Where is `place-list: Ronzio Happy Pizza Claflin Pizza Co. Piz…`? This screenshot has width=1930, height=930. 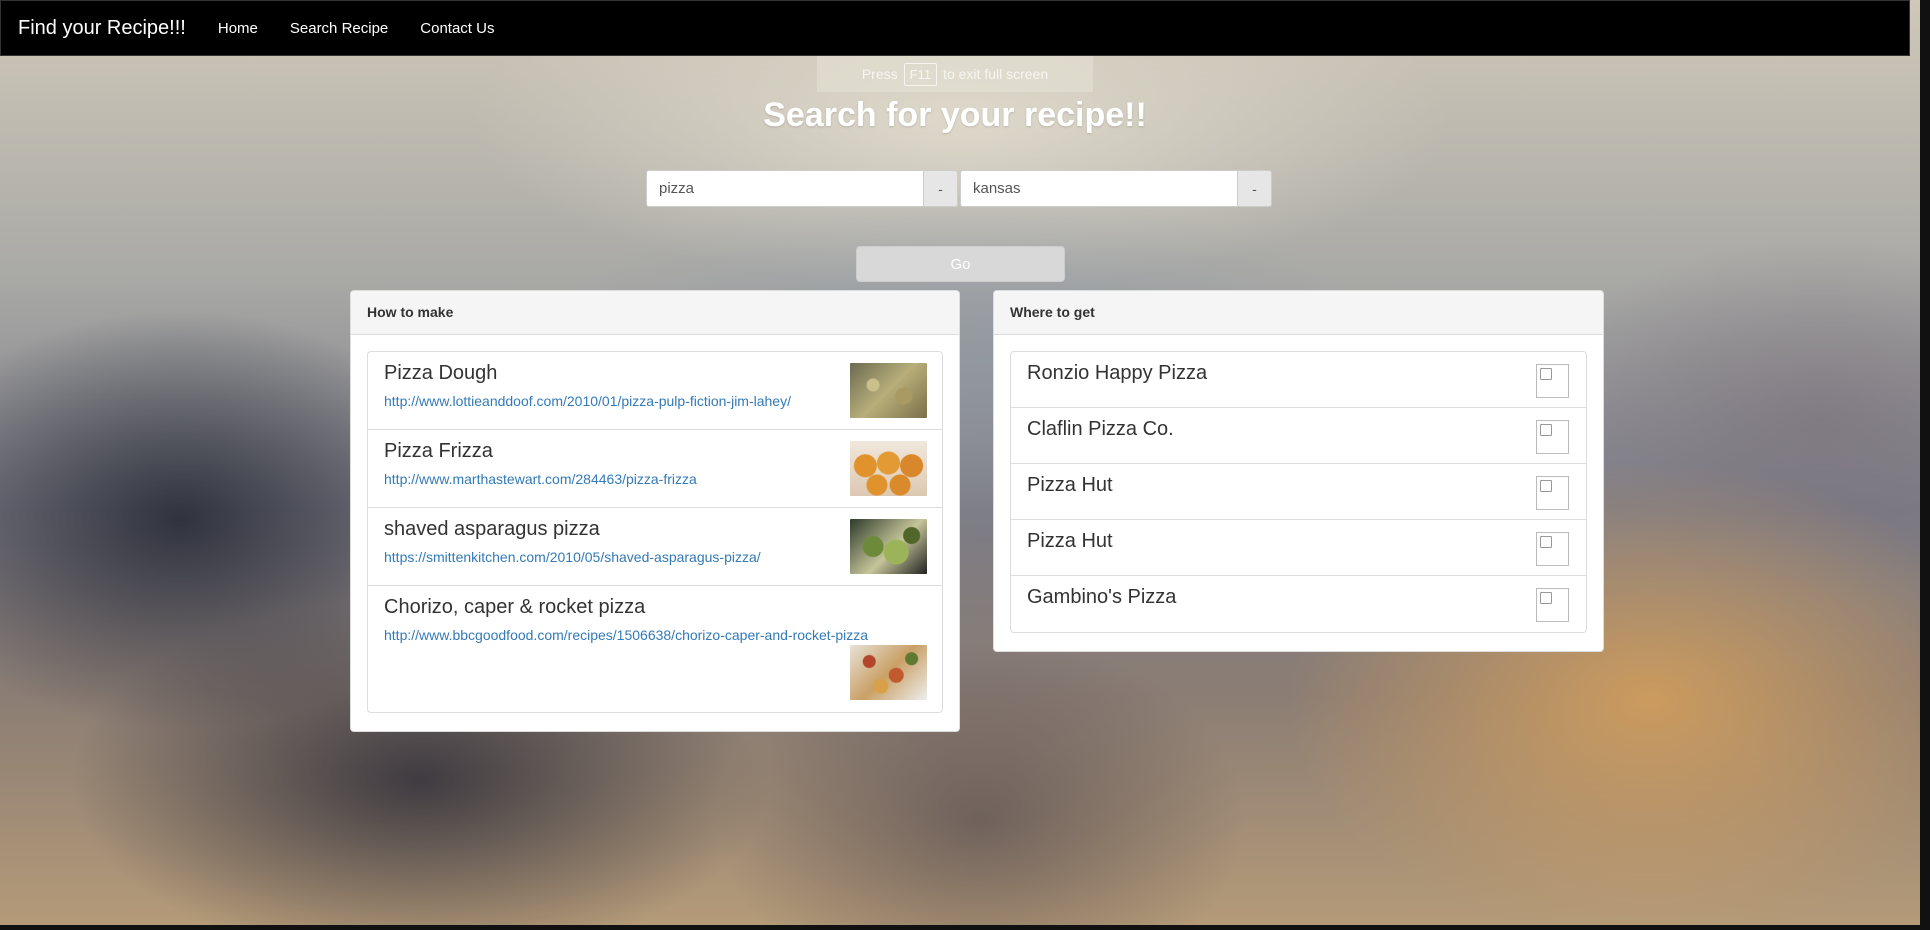 place-list: Ronzio Happy Pizza Claflin Pizza Co. Piz… is located at coordinates (1298, 492).